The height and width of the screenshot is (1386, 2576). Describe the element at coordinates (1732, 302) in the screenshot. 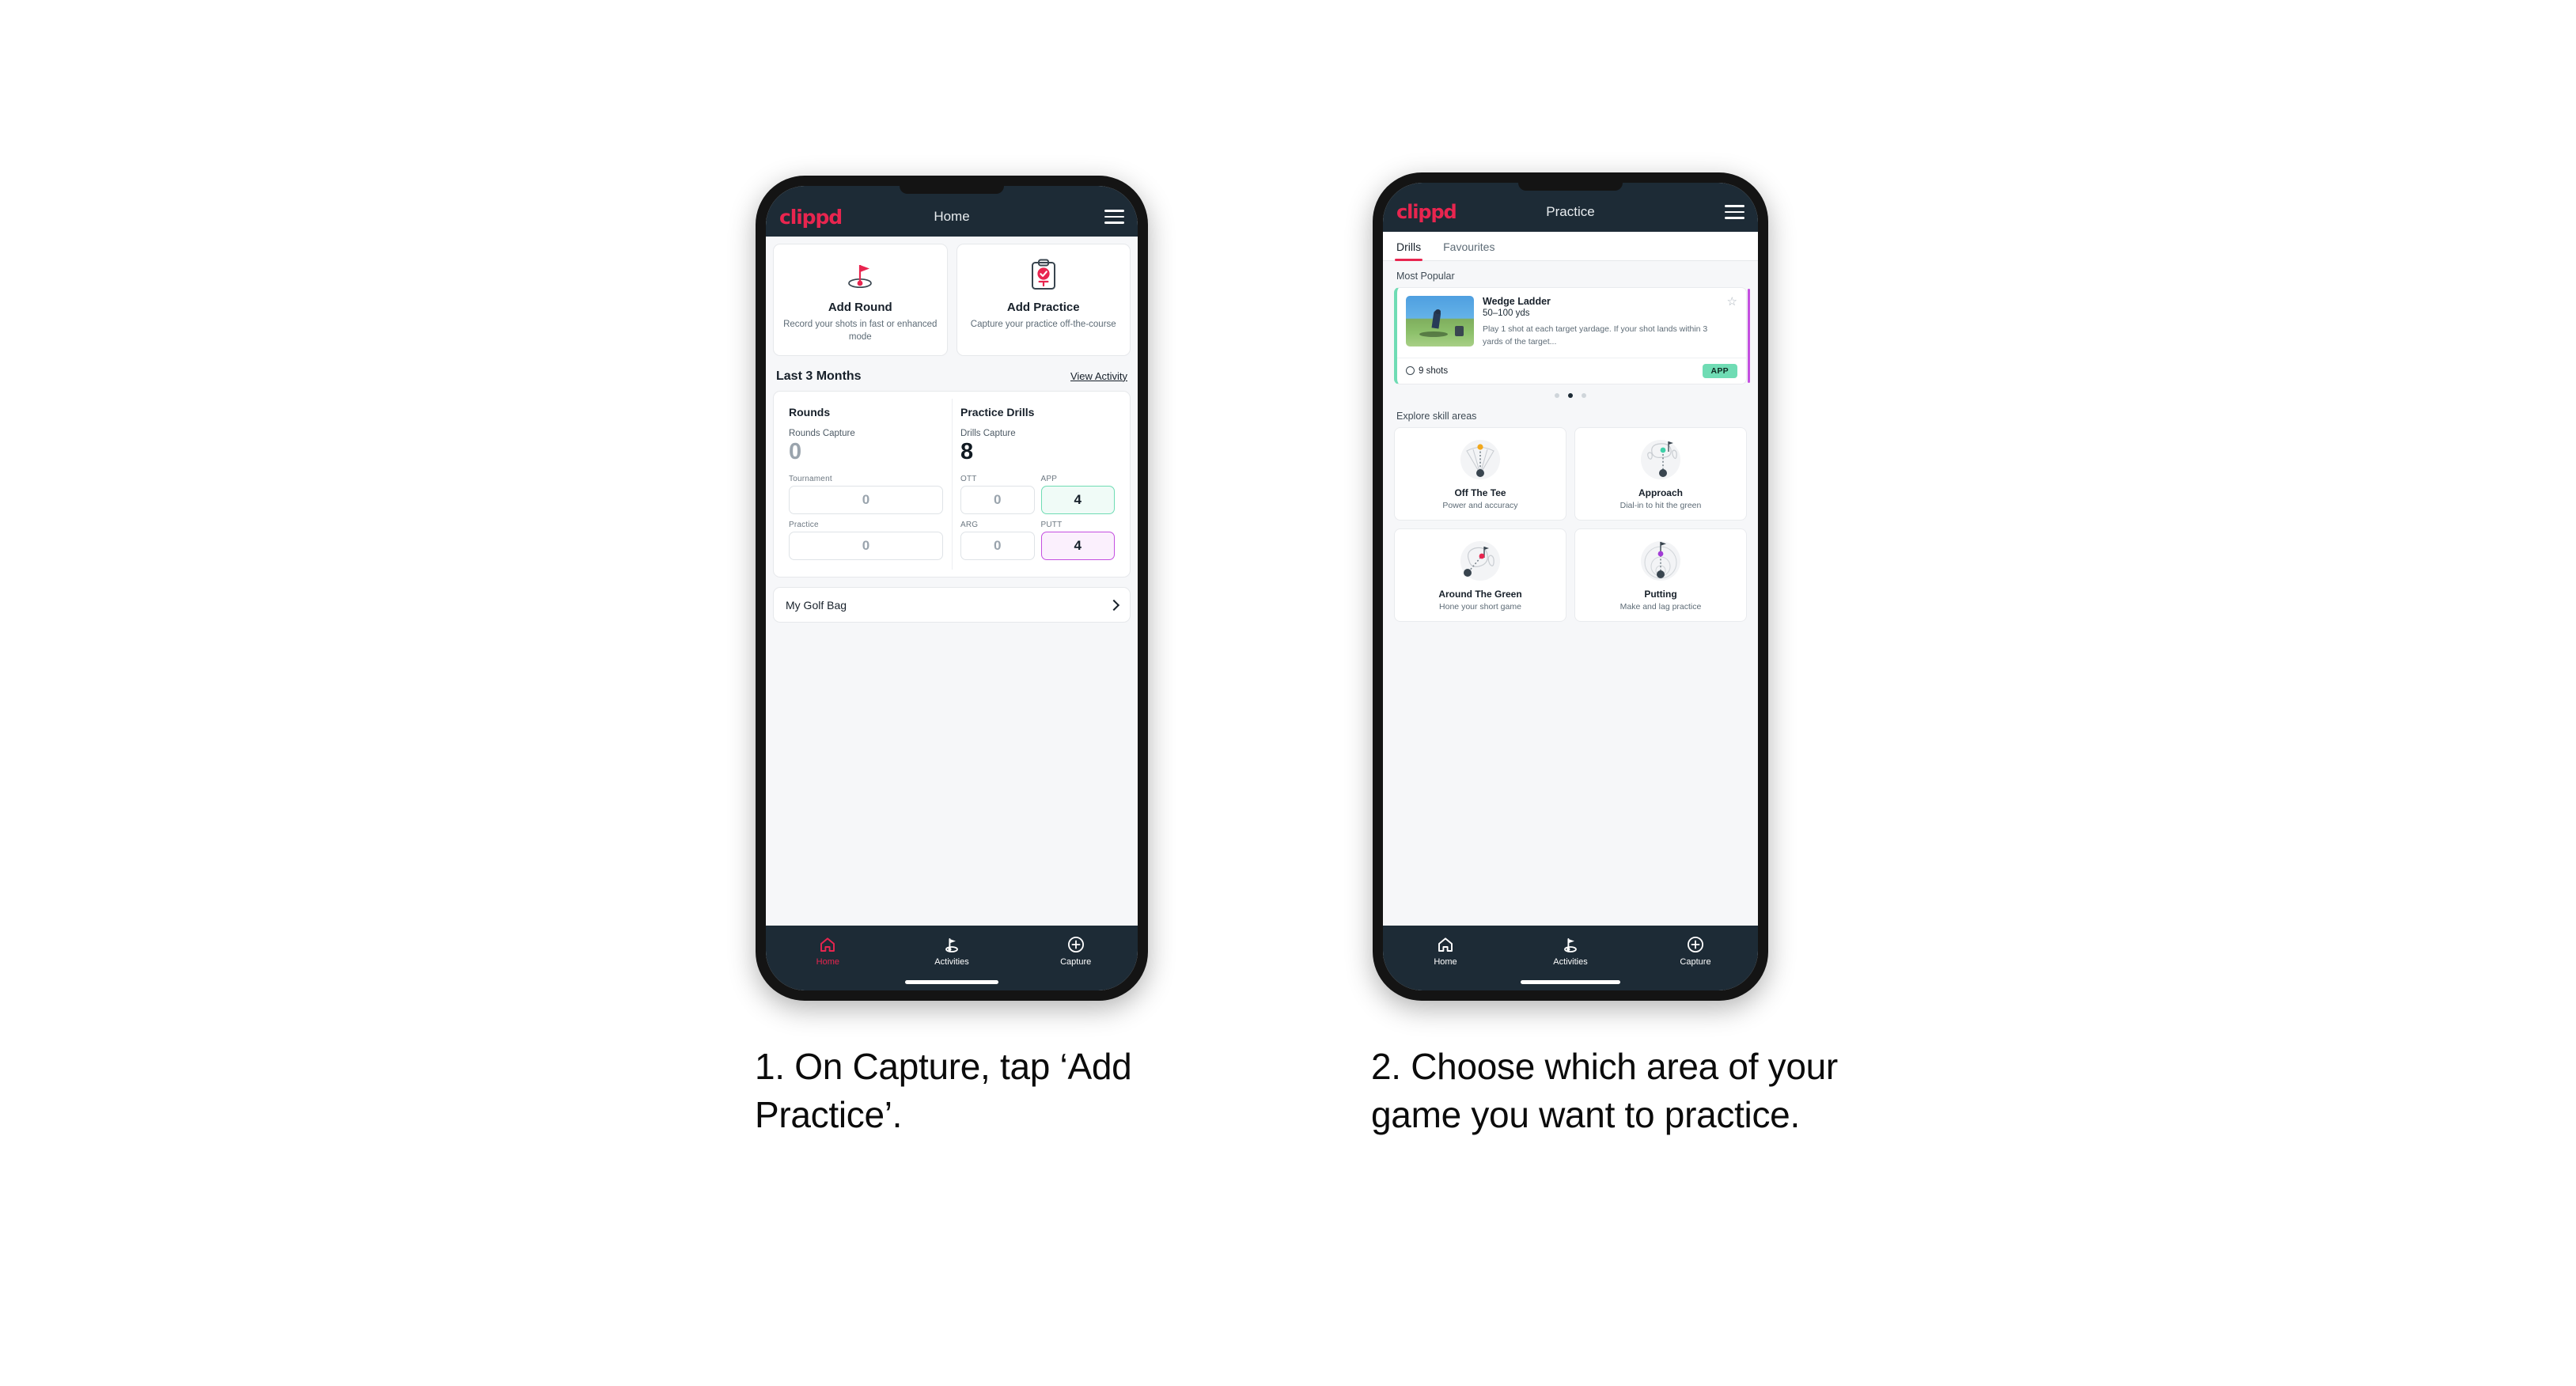

I see `star-outline-icon: ☆` at that location.